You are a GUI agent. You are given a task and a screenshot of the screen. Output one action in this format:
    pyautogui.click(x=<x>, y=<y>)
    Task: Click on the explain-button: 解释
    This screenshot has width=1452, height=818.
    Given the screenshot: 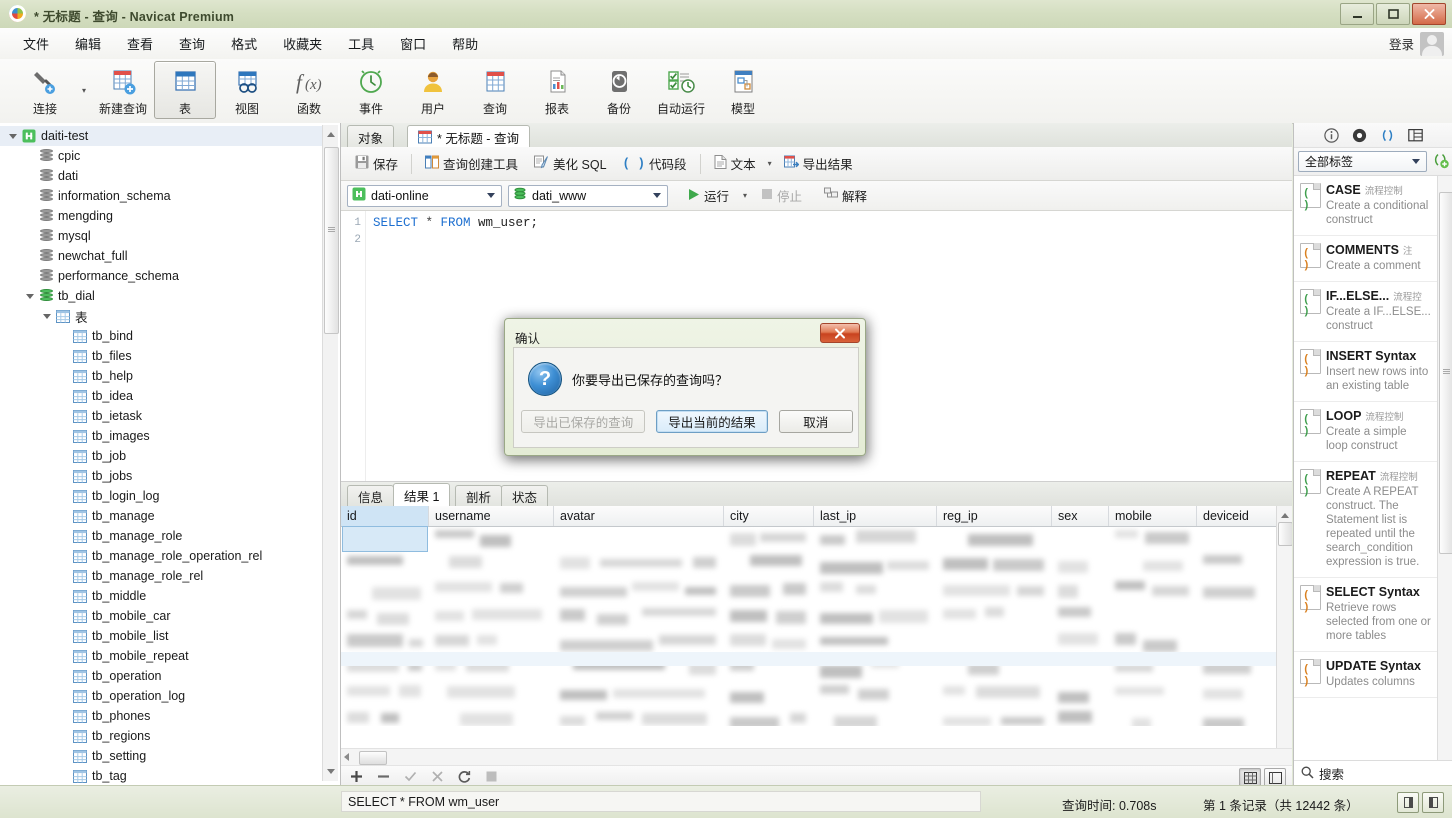 What is the action you would take?
    pyautogui.click(x=845, y=195)
    